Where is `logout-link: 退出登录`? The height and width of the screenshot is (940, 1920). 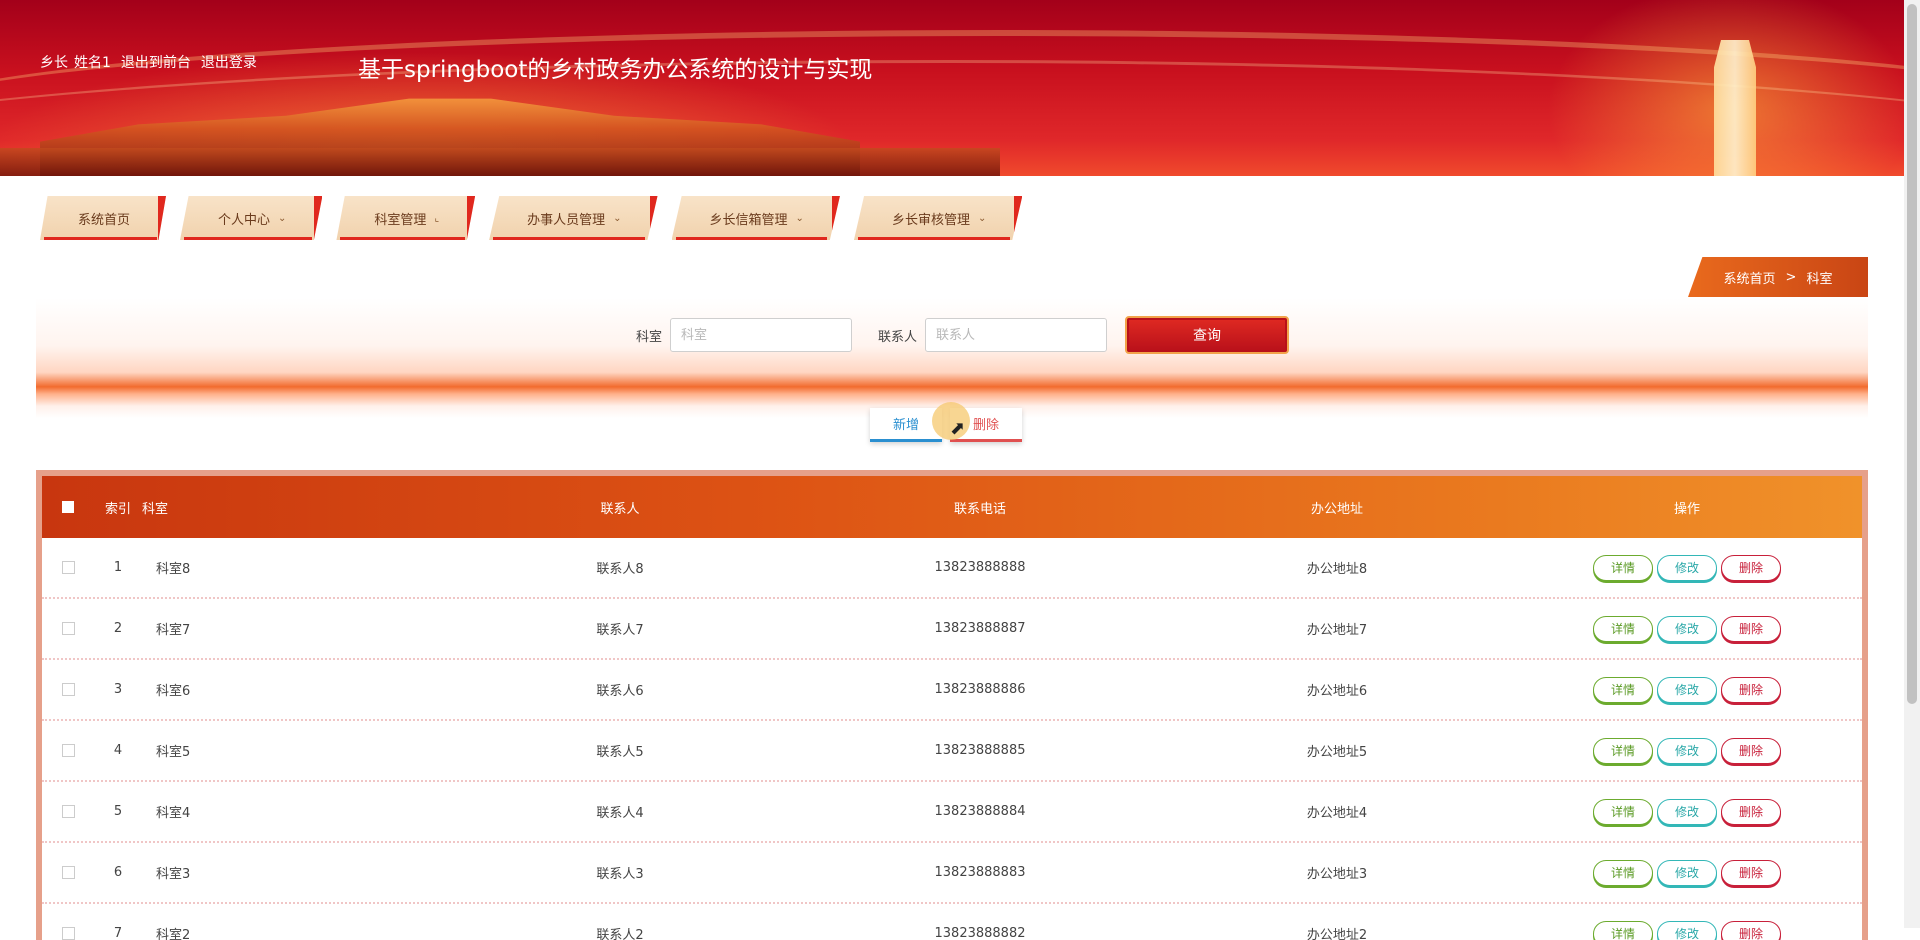
logout-link: 退出登录 is located at coordinates (229, 62).